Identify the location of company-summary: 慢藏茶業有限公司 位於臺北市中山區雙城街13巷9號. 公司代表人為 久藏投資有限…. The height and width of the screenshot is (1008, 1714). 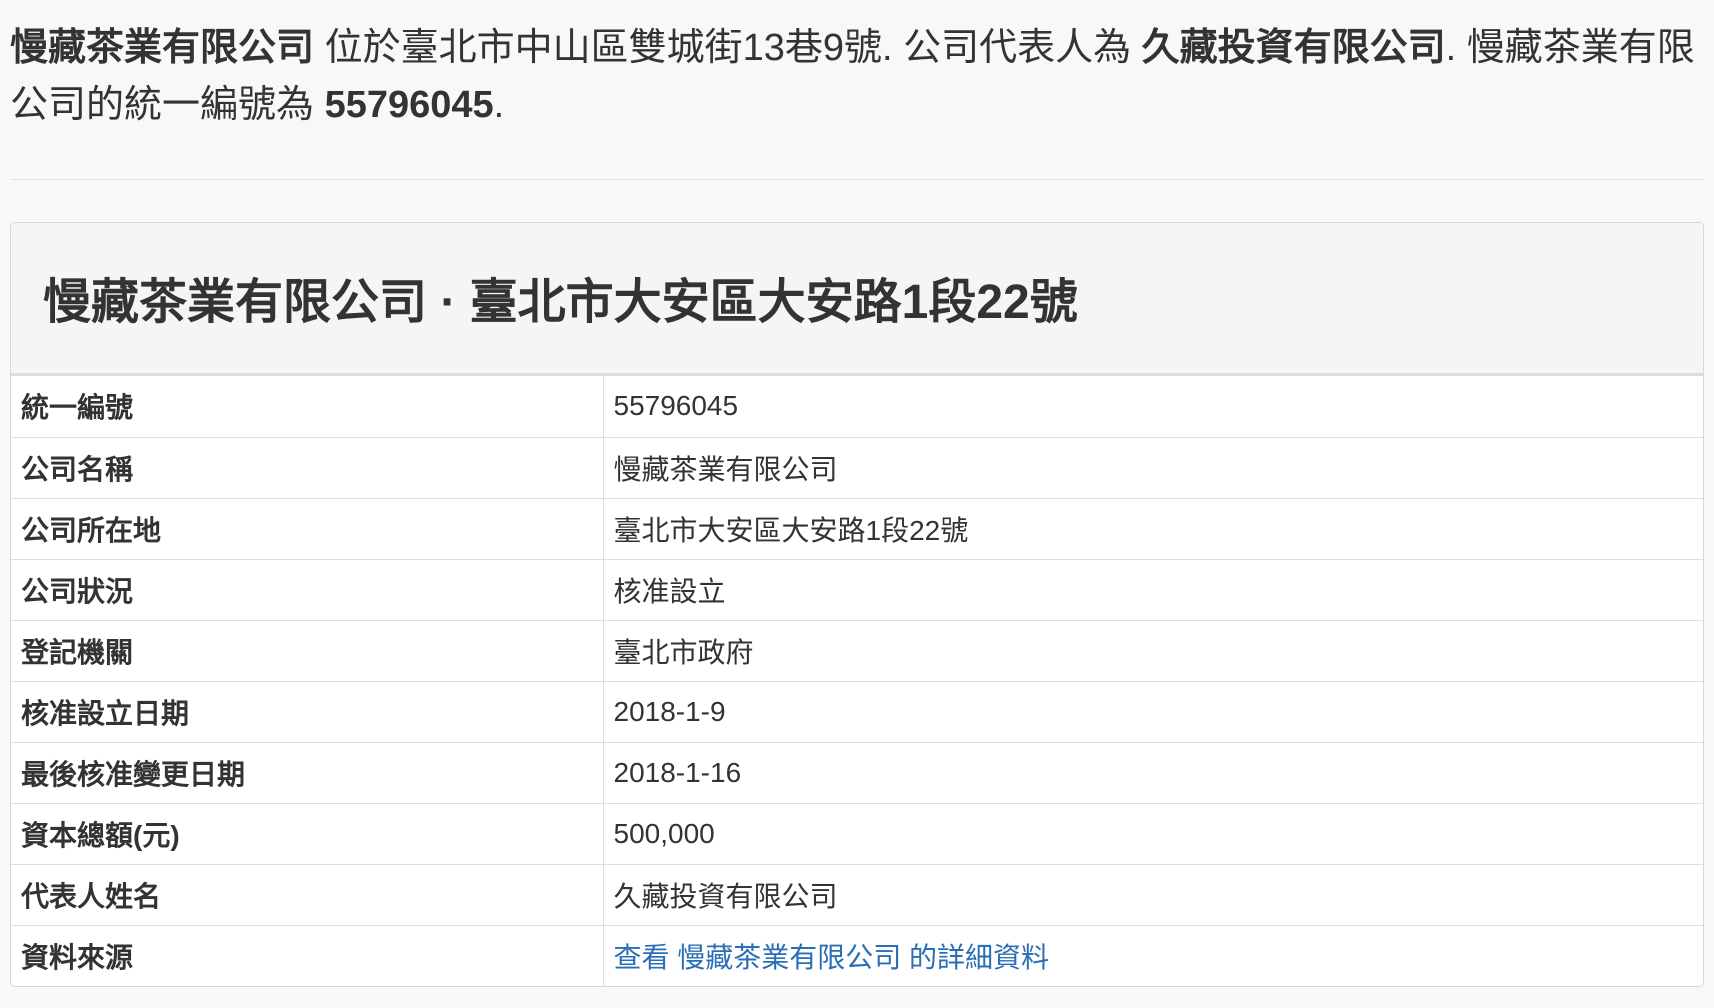
(860, 67).